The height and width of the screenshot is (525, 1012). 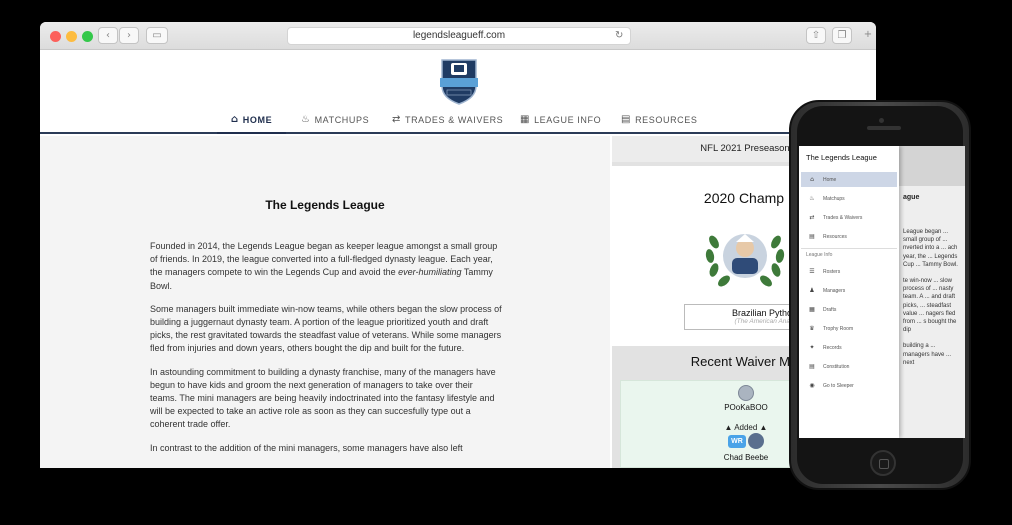 I want to click on player-avatar, so click(x=756, y=441).